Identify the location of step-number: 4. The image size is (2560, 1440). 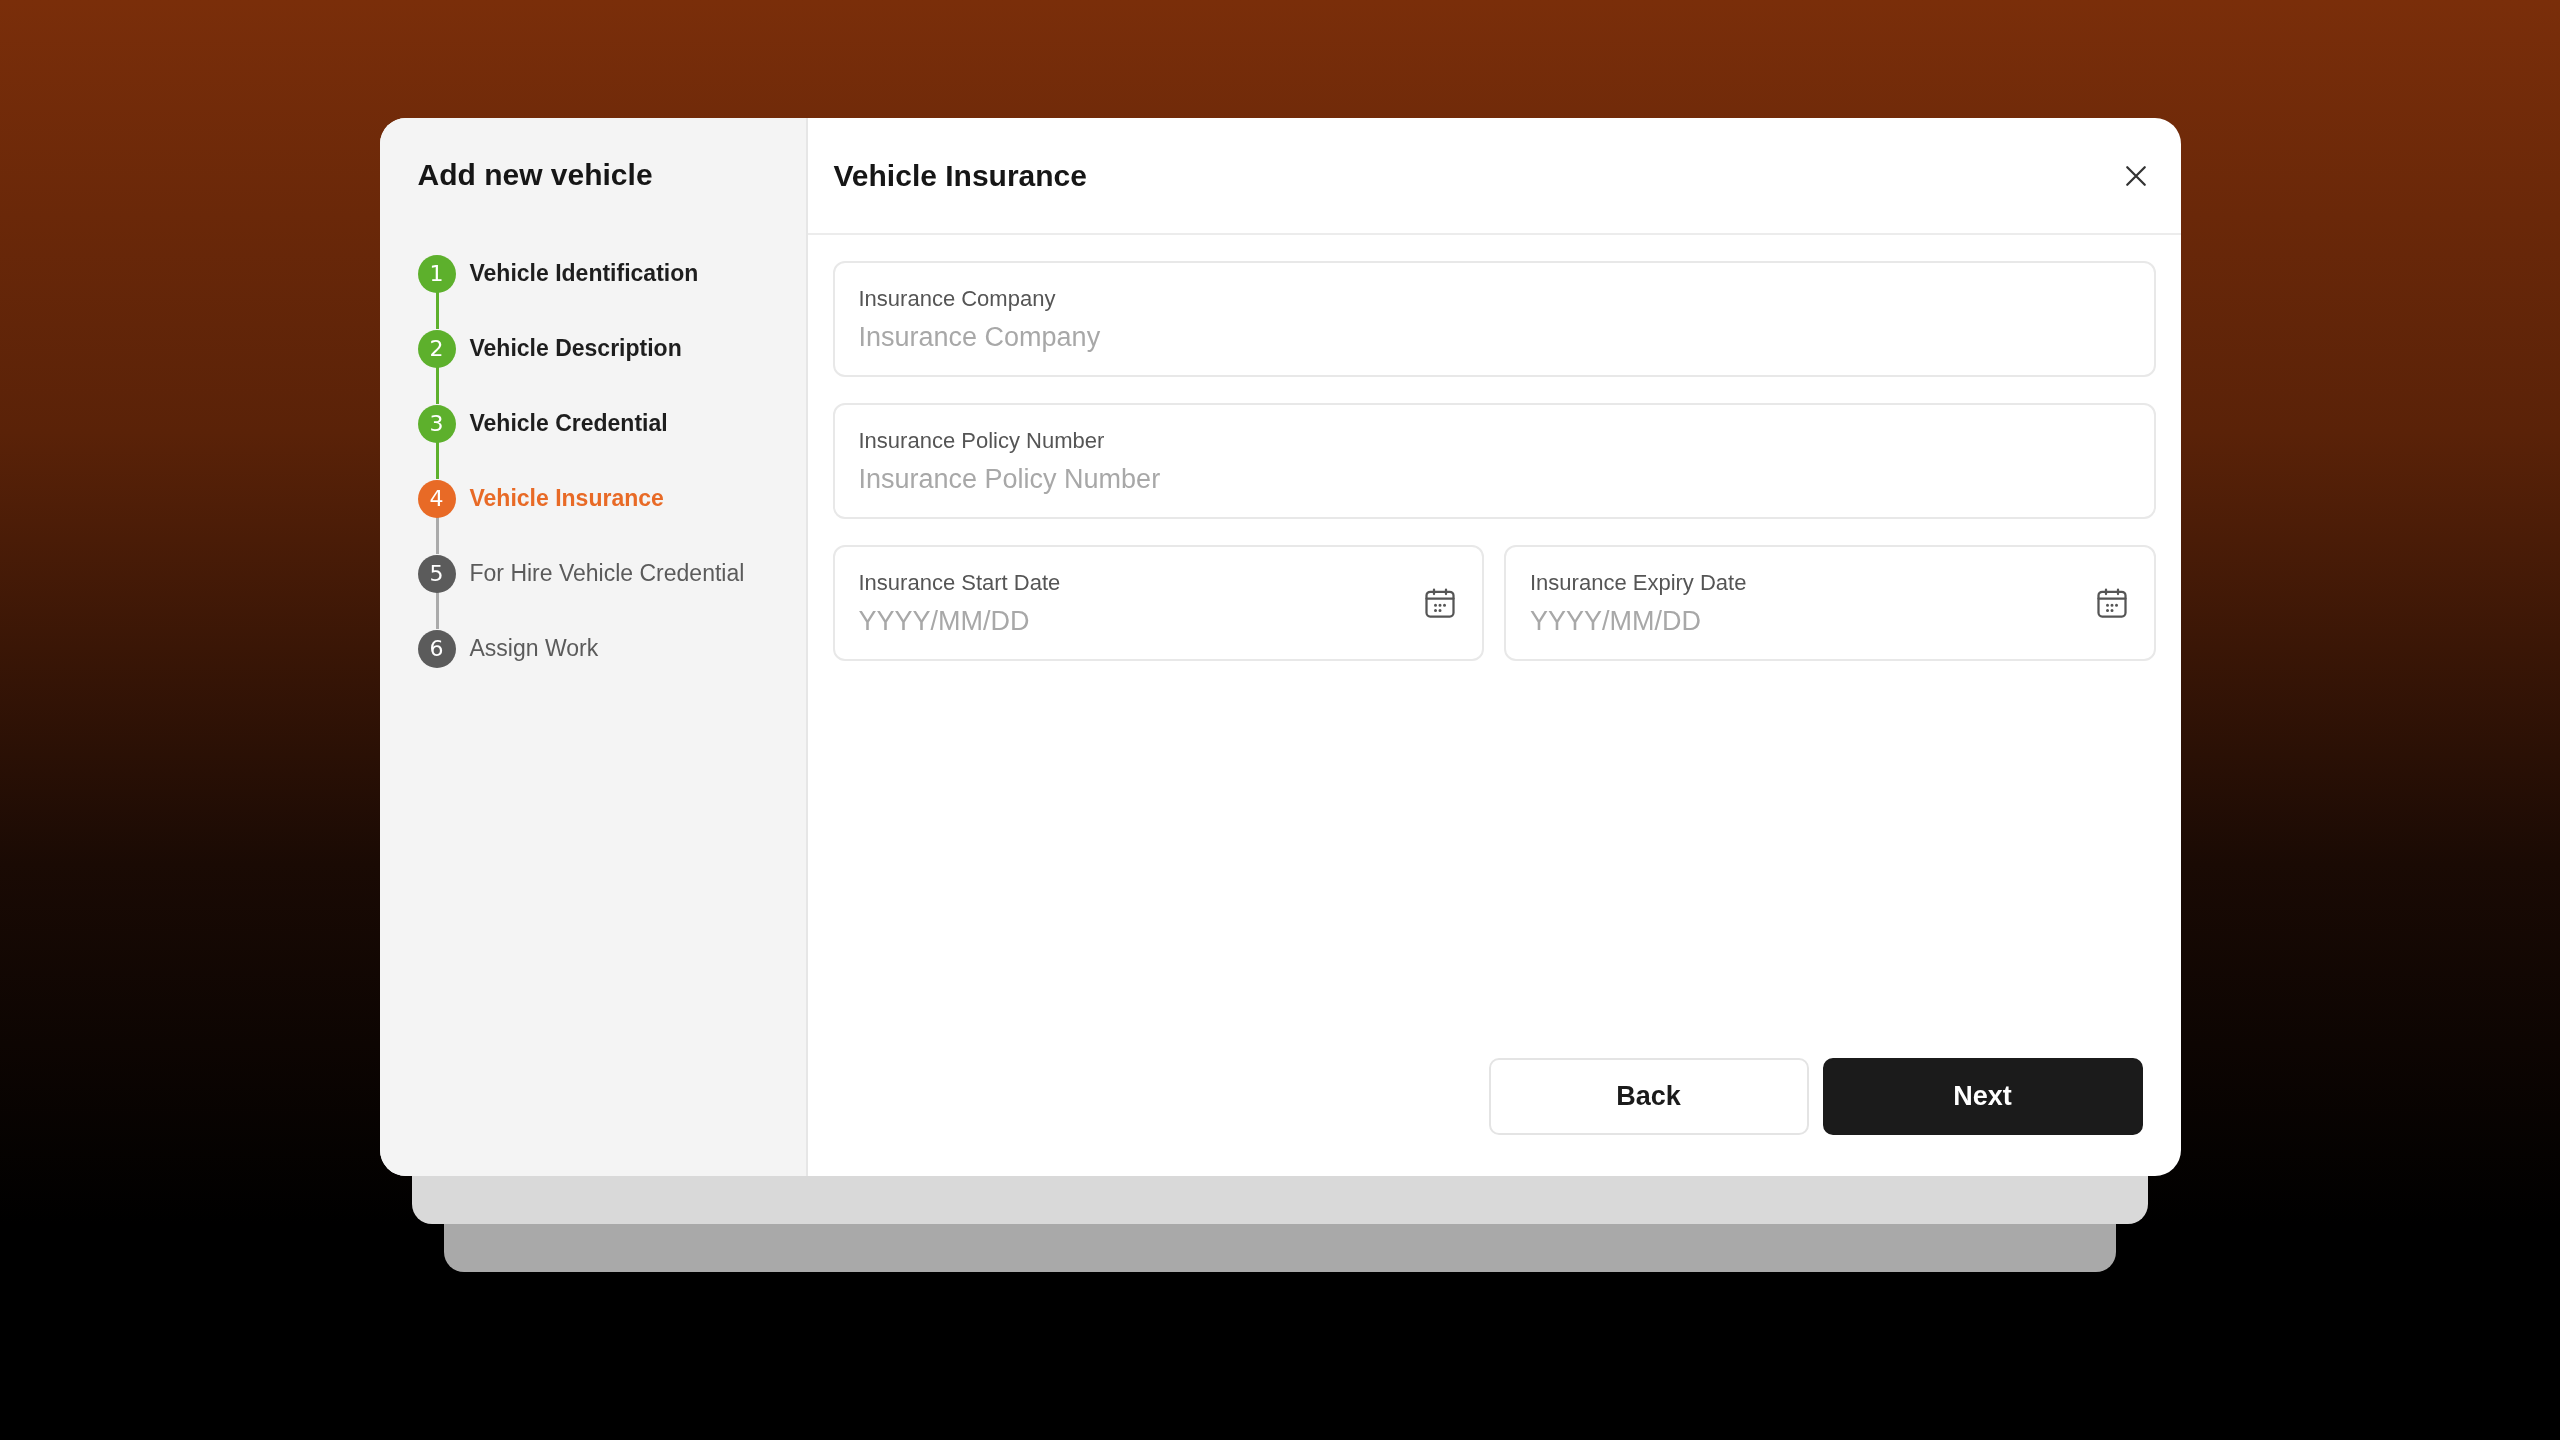
(436, 498).